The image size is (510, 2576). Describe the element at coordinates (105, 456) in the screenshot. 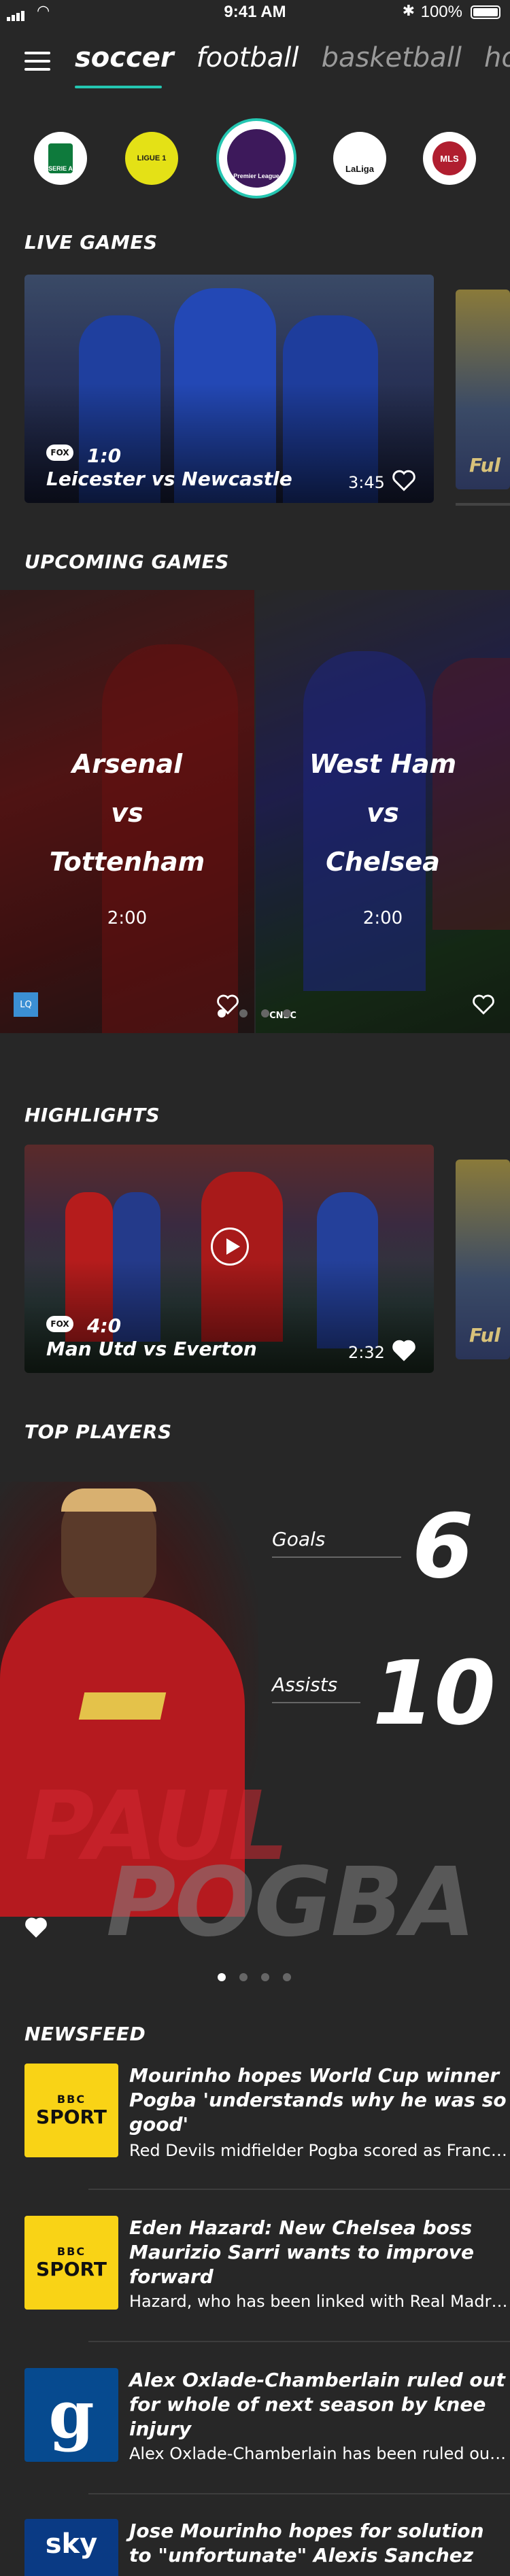

I see `live-score: 1:0` at that location.